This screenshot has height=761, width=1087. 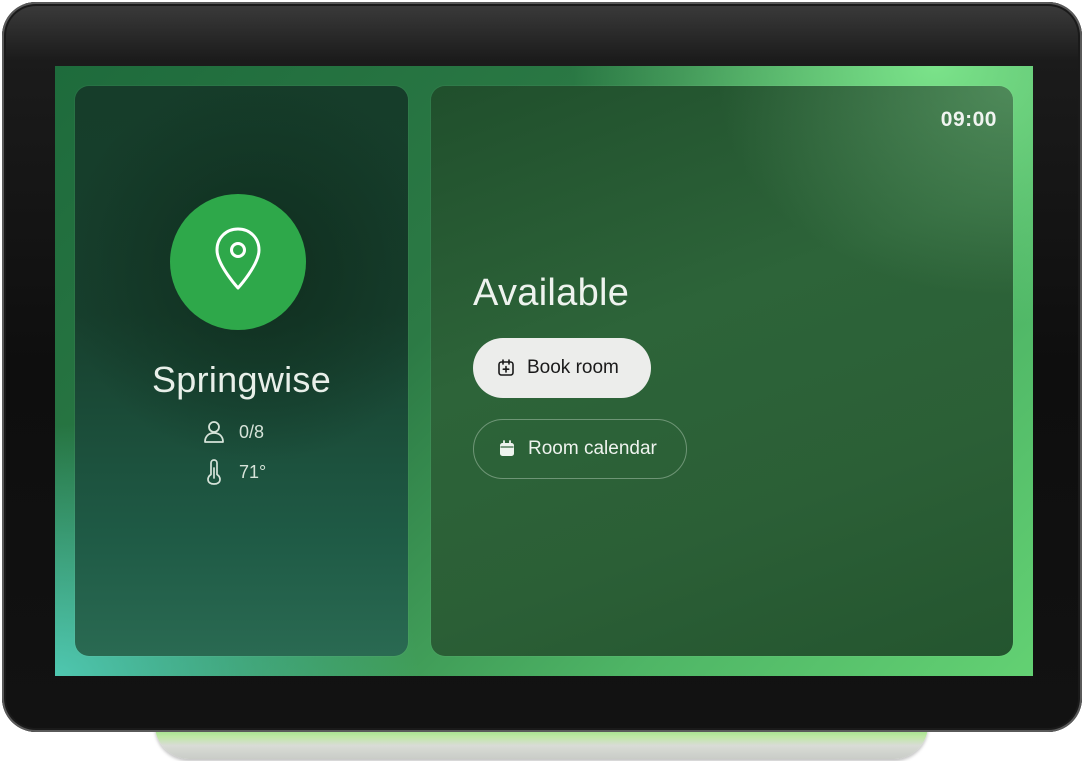 I want to click on thermometer-icon, so click(x=214, y=472).